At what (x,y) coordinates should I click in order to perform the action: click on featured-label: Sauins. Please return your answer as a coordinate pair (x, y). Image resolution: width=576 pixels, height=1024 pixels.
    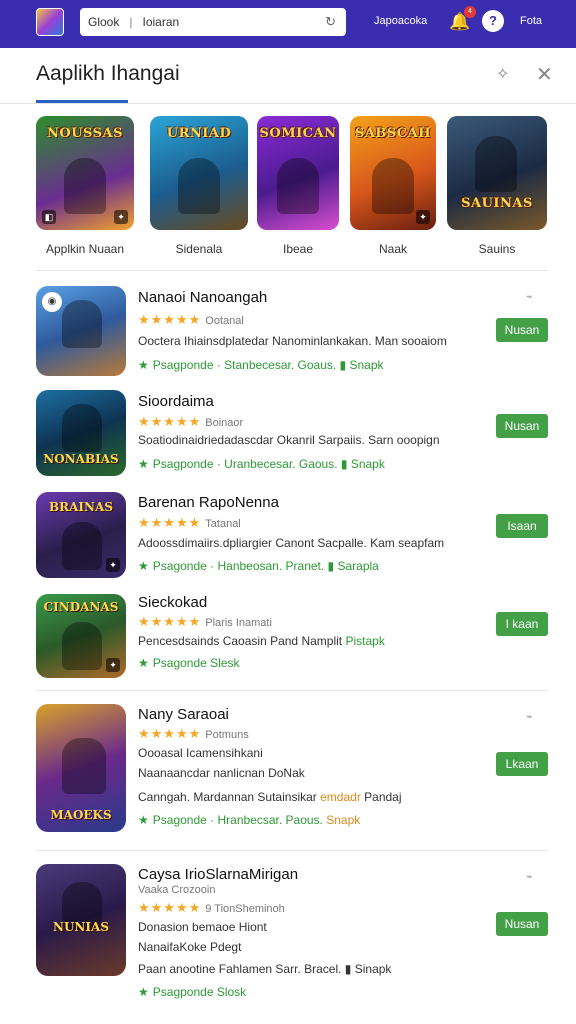
    Looking at the image, I should click on (497, 249).